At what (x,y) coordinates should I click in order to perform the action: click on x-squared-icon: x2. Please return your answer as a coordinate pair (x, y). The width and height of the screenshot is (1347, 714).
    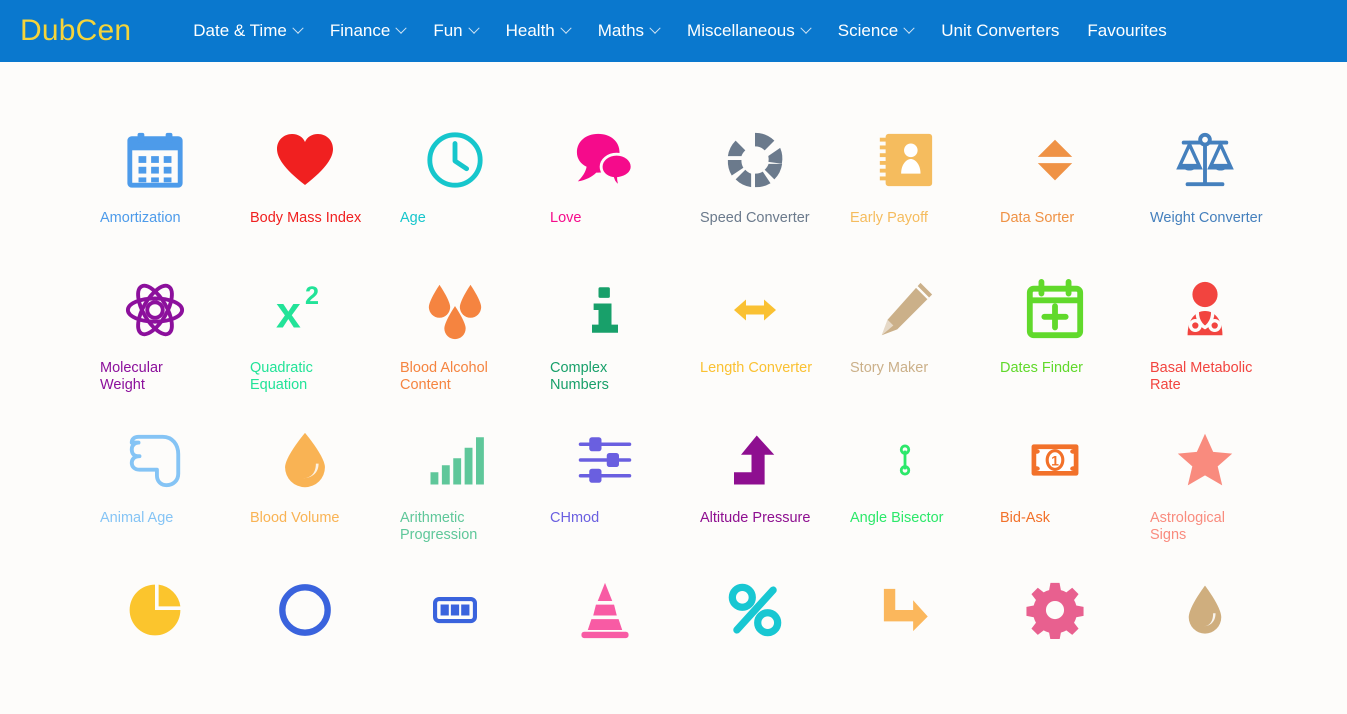
    Looking at the image, I should click on (305, 310).